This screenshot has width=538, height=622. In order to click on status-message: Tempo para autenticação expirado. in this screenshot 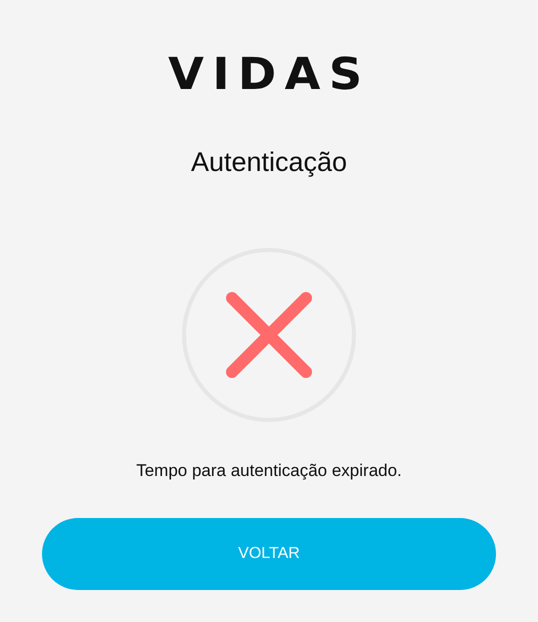, I will do `click(269, 471)`.